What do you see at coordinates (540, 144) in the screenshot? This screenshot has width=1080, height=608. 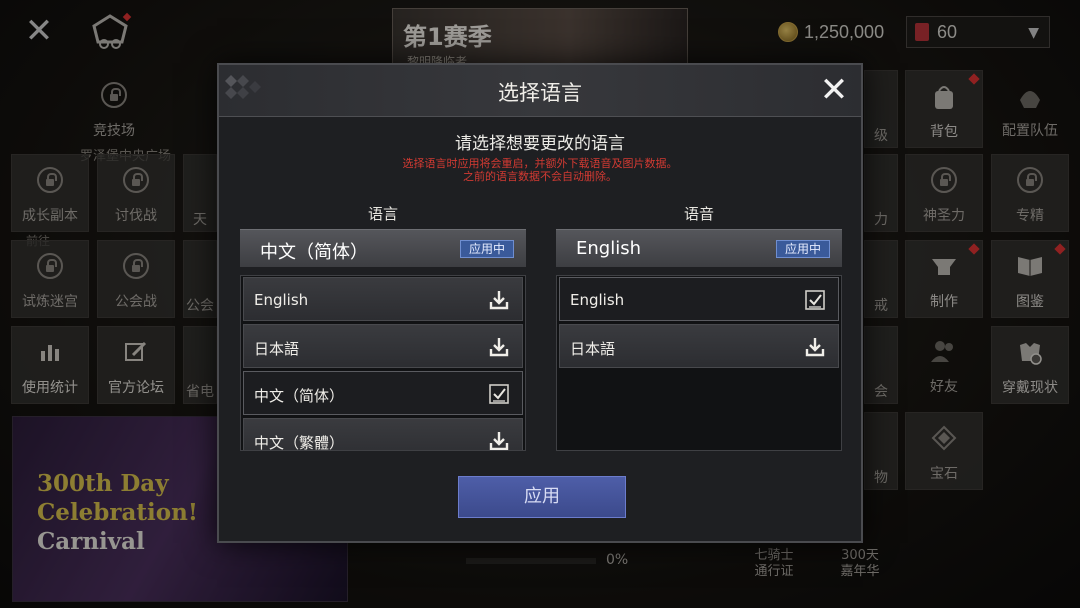 I see `dialog-prompt: 请选择想要更改的语言` at bounding box center [540, 144].